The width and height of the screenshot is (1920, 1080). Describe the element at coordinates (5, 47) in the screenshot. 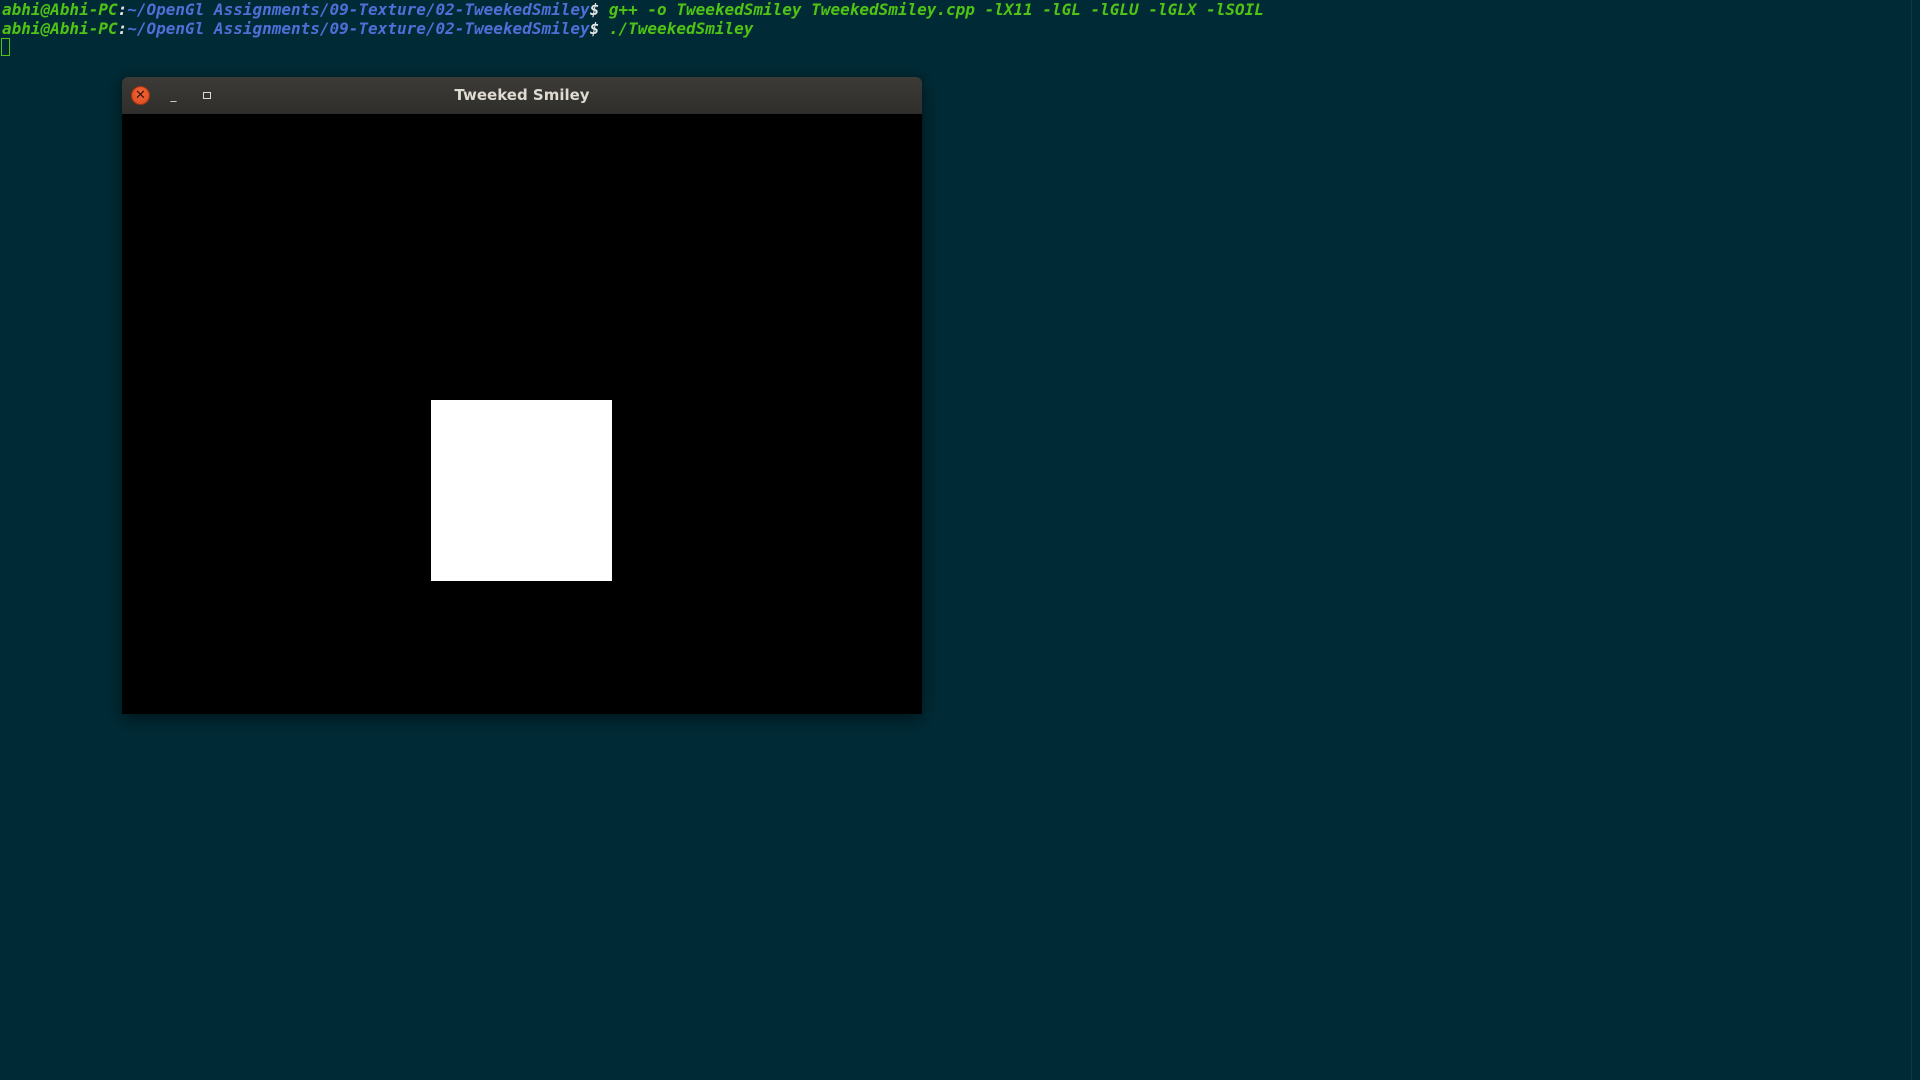

I see `terminal-cursor` at that location.